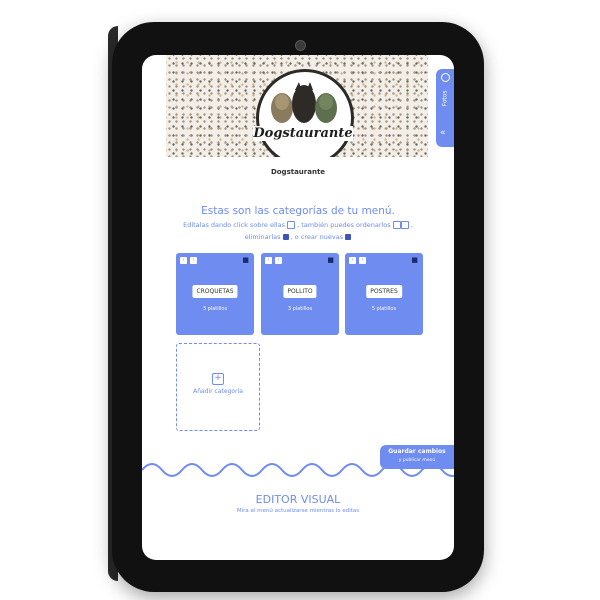 The width and height of the screenshot is (600, 600). Describe the element at coordinates (262, 237) in the screenshot. I see `instruction-delete-text: eliminarlas` at that location.